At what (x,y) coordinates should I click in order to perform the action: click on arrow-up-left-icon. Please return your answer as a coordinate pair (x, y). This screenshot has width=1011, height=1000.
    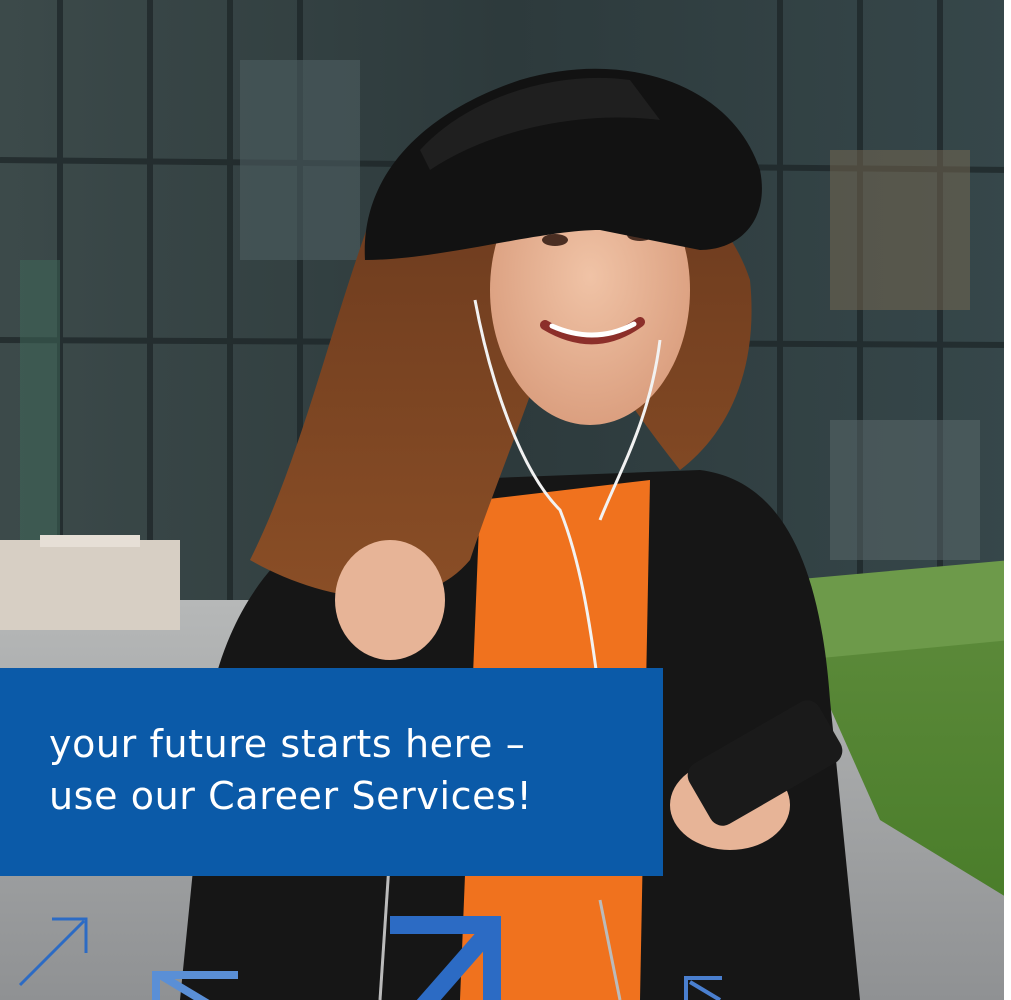
    Looking at the image, I should click on (195, 985).